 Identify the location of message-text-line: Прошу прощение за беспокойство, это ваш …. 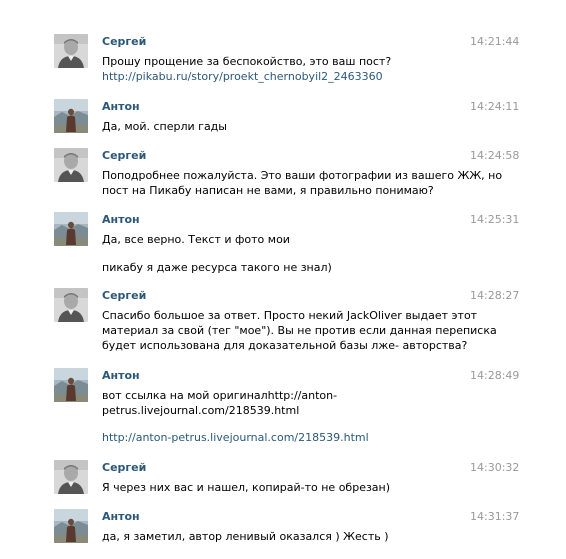
(247, 61).